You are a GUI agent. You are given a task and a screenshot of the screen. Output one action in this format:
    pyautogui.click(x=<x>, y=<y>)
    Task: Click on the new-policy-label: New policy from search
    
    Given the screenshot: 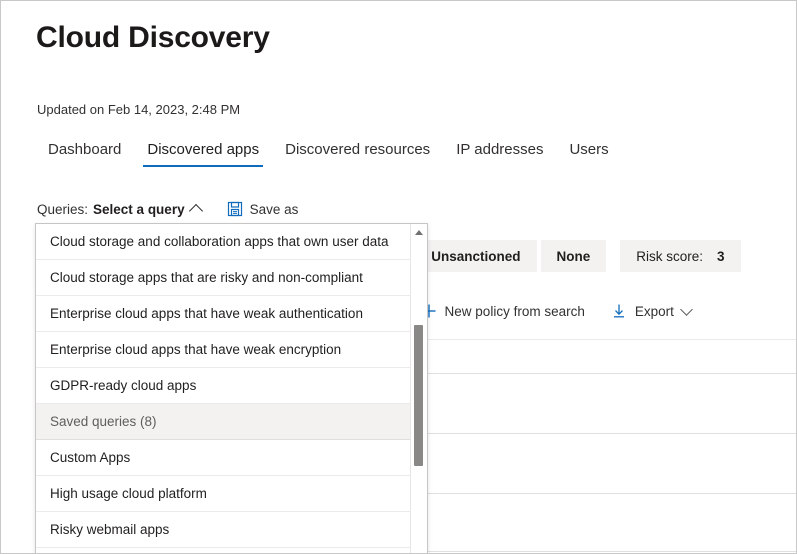 What is the action you would take?
    pyautogui.click(x=514, y=311)
    